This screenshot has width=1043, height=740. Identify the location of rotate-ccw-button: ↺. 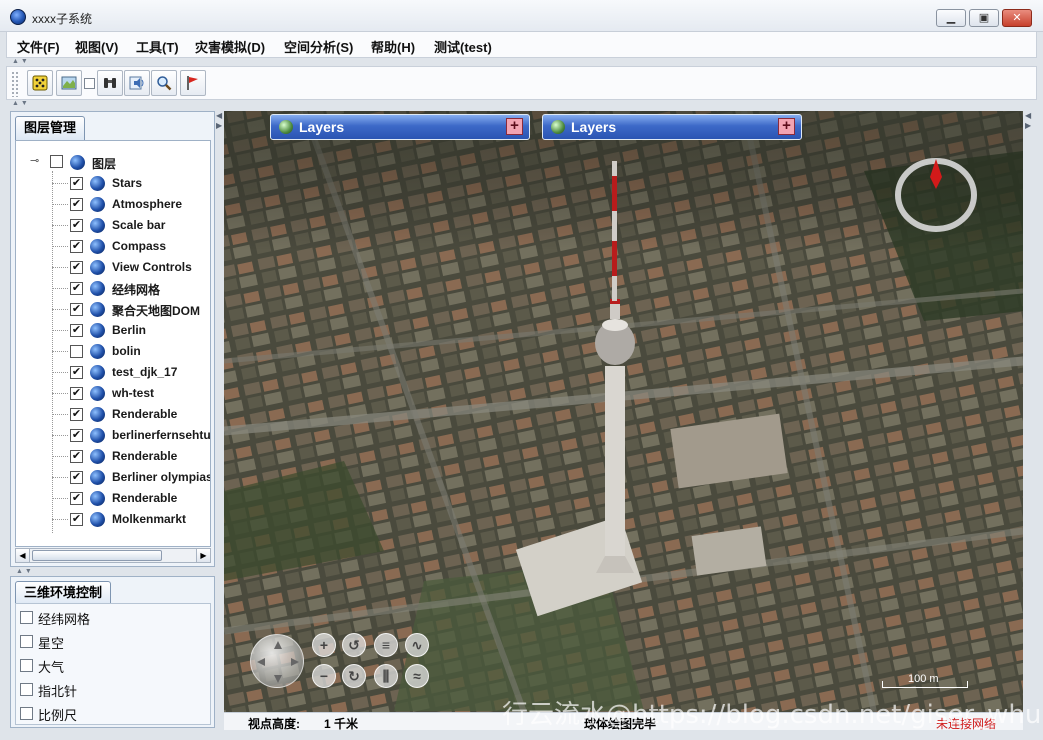
(354, 645).